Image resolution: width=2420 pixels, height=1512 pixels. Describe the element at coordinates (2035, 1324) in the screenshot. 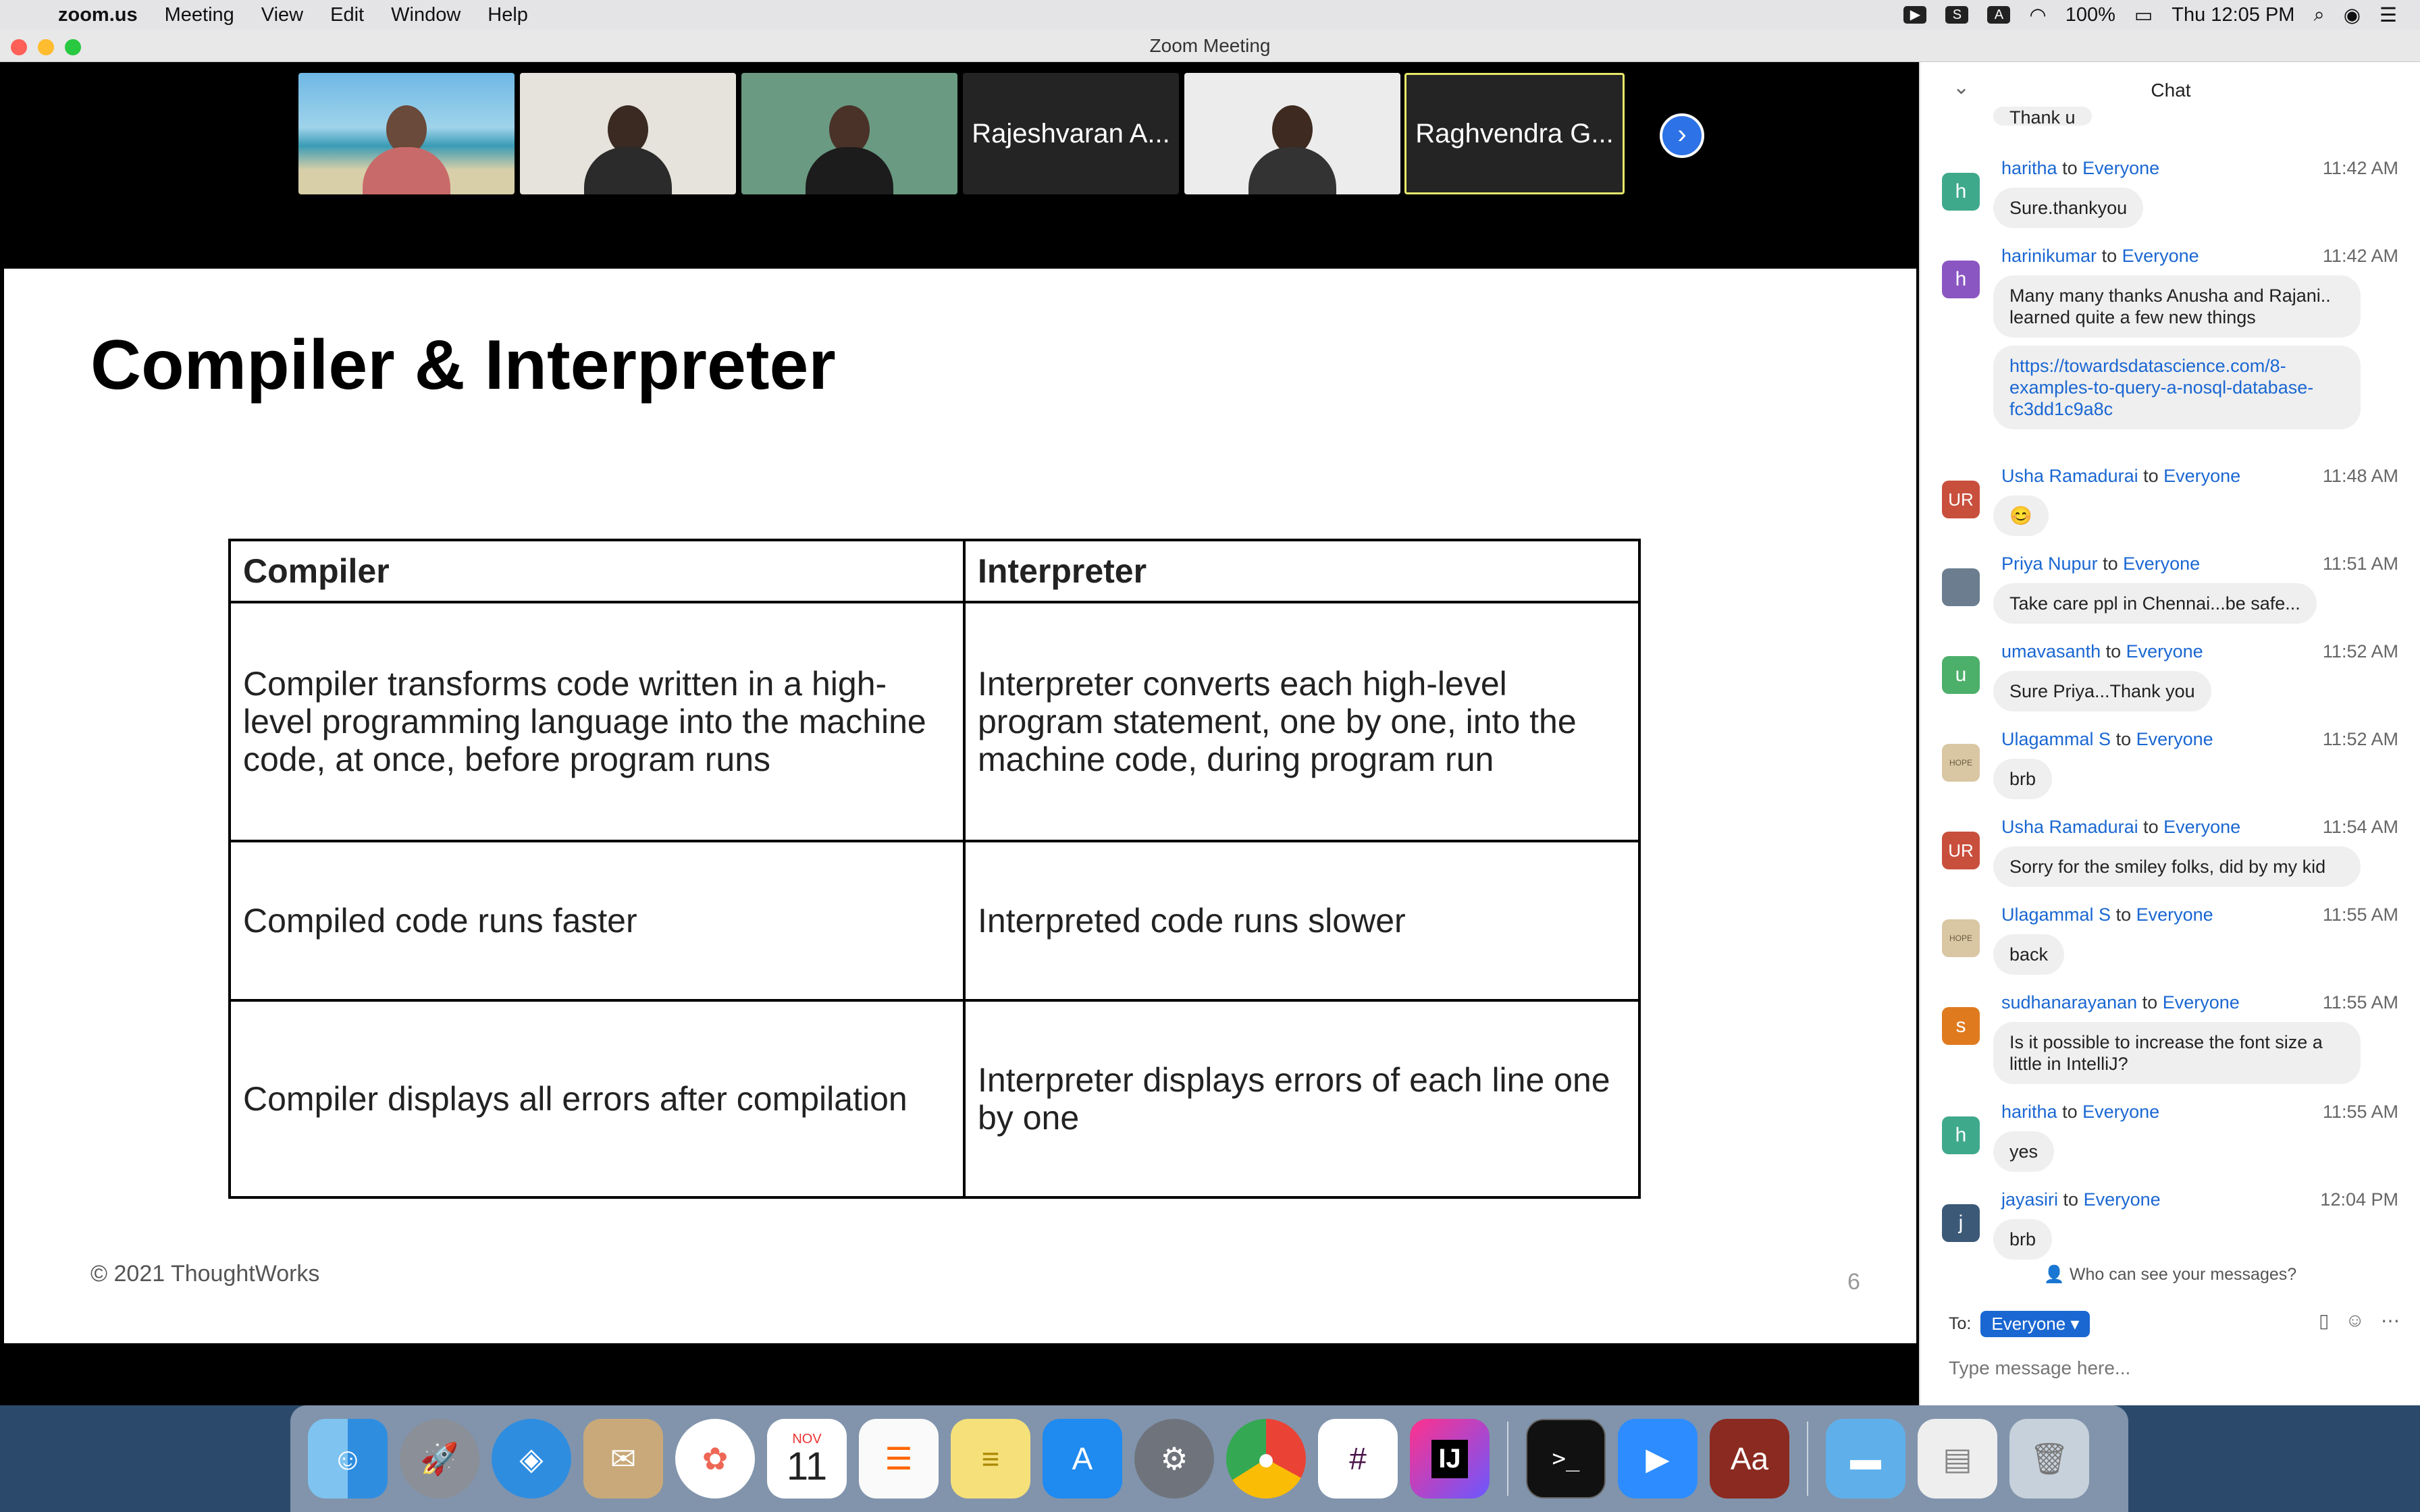

I see `recipient-dropdown: Everyone ▾` at that location.